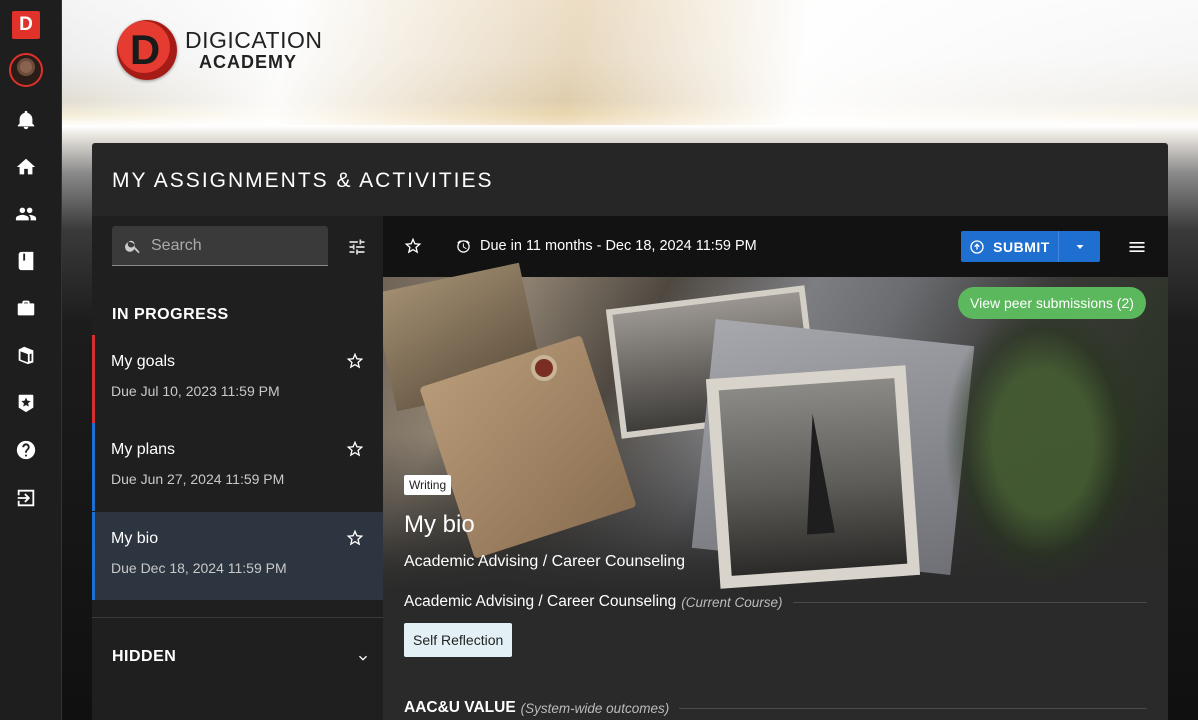 The height and width of the screenshot is (720, 1198). What do you see at coordinates (460, 707) in the screenshot?
I see `aac-name: AAC&U VALUE` at bounding box center [460, 707].